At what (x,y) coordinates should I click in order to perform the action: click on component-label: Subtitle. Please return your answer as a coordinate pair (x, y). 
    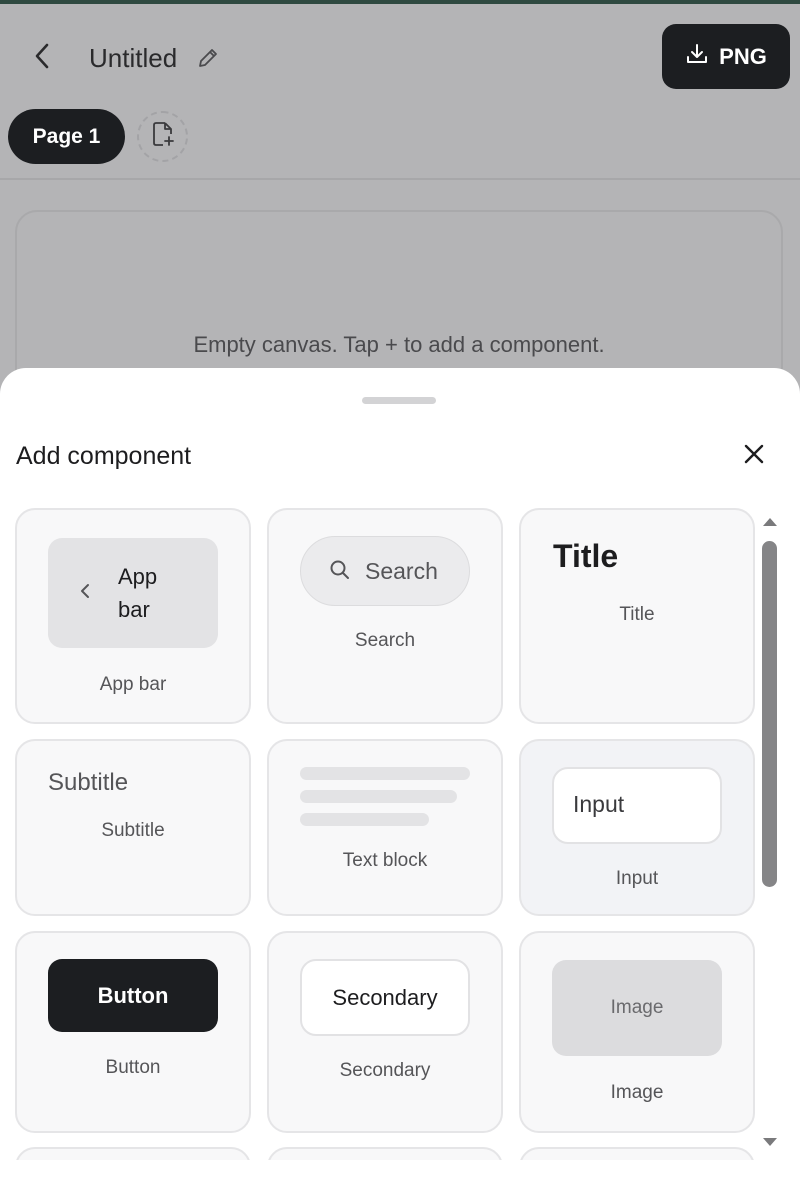
    Looking at the image, I should click on (133, 830).